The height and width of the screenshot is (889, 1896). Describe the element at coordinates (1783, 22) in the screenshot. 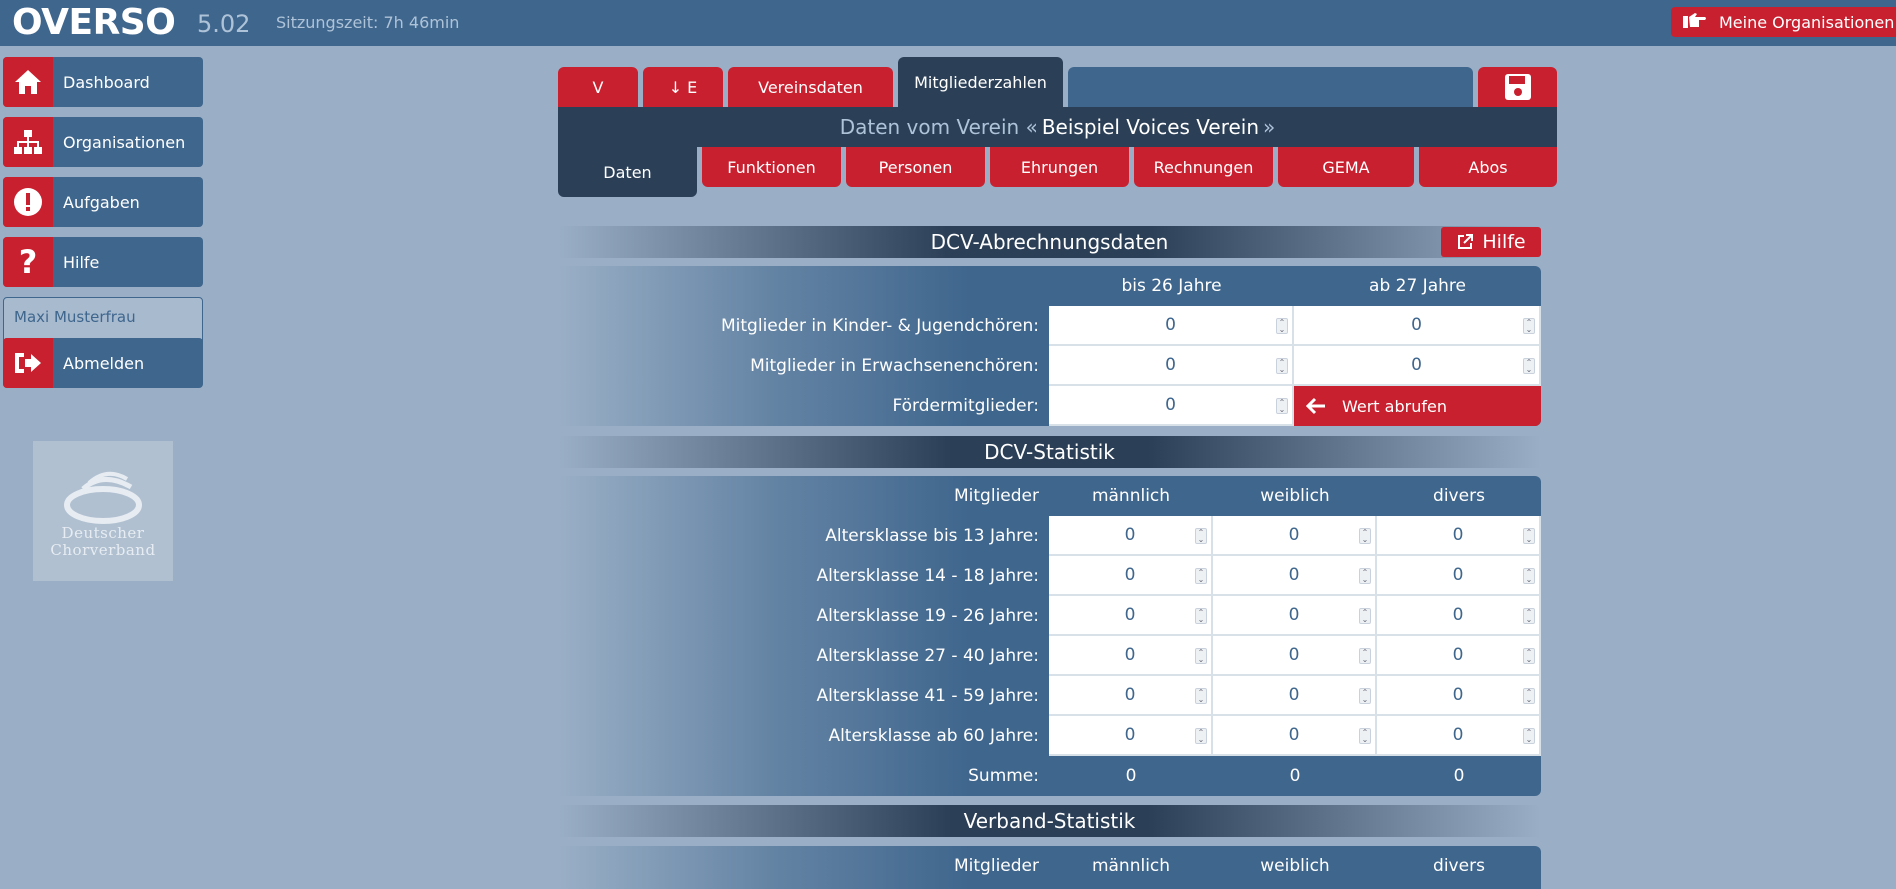

I see `my-organizations-button: Meine Organisationen` at that location.